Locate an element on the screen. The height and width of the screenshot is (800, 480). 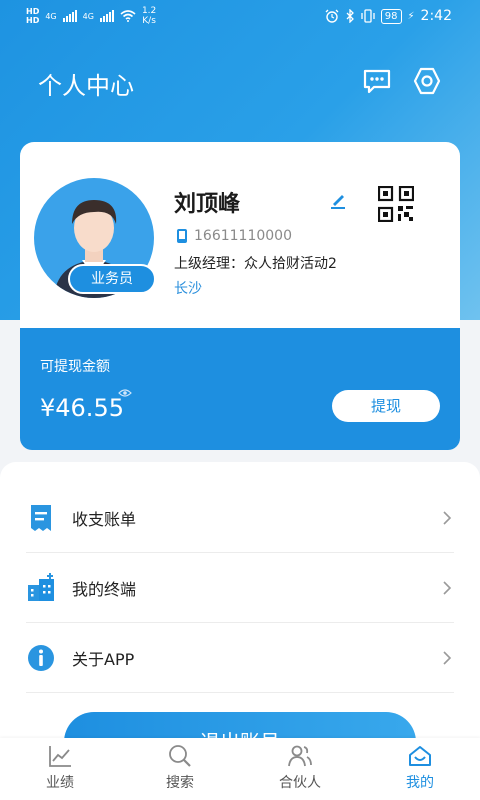
signal-icon is located at coordinates (69, 16).